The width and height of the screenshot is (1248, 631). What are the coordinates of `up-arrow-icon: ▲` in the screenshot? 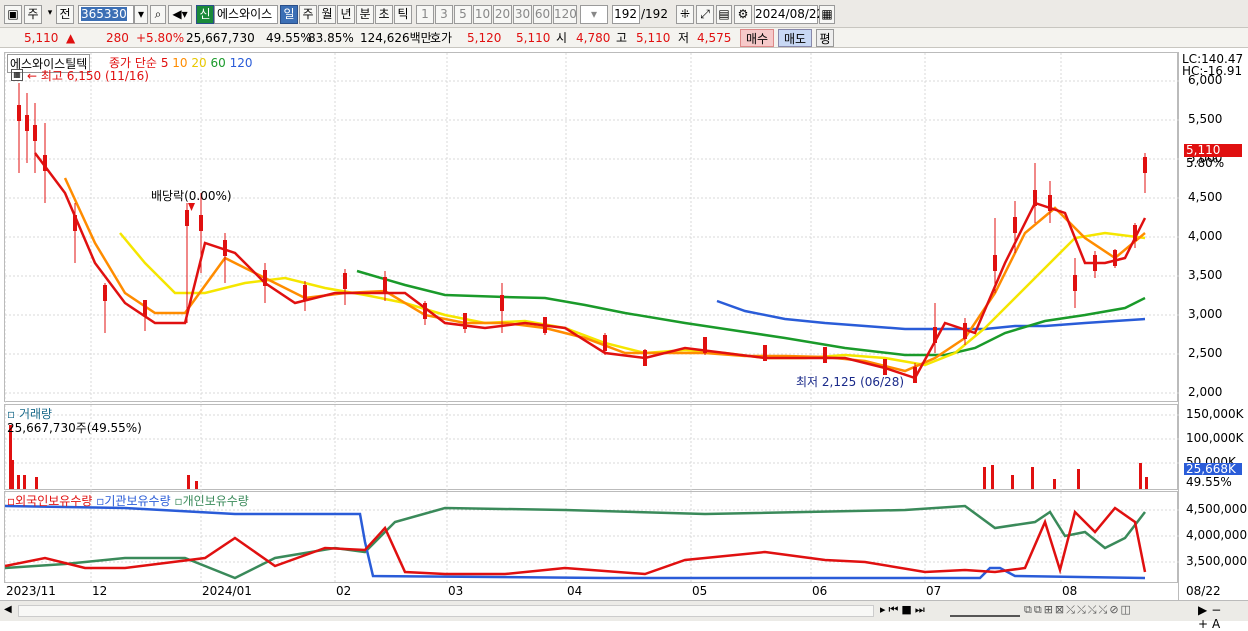 It's located at (71, 38).